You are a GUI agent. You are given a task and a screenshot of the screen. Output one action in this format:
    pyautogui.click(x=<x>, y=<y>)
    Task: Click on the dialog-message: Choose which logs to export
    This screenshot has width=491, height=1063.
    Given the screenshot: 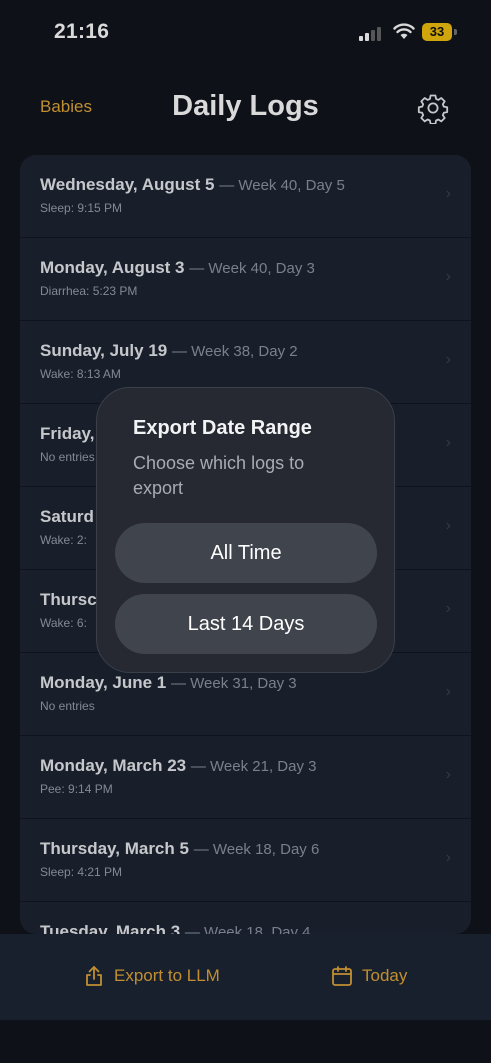 What is the action you would take?
    pyautogui.click(x=219, y=475)
    